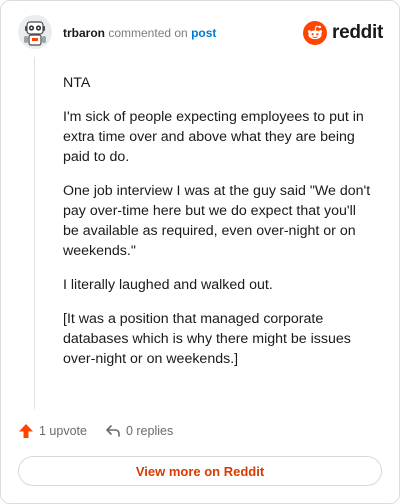 The image size is (400, 504). I want to click on user-avatar, so click(35, 32).